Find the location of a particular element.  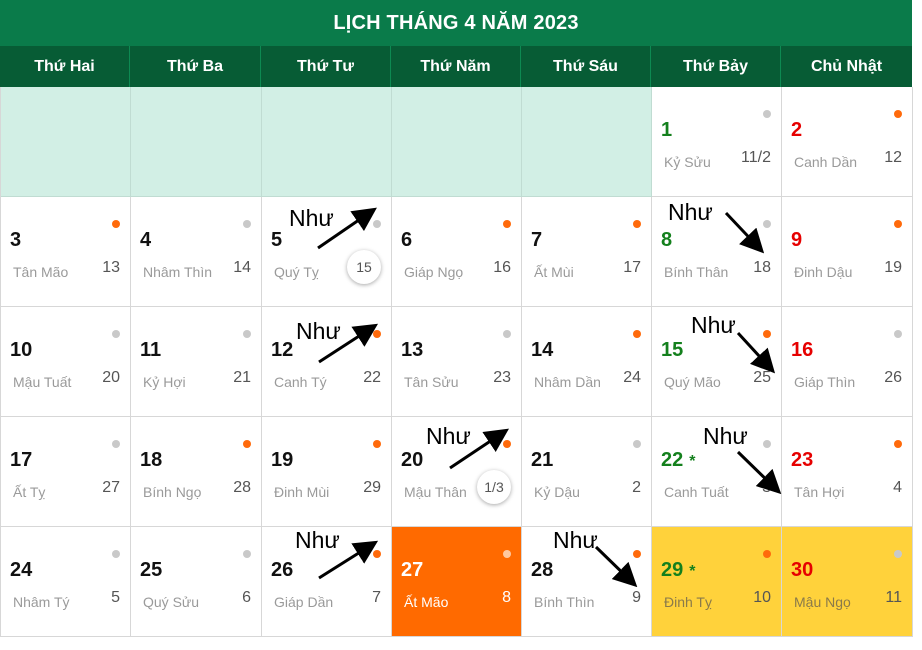

can-chi-label: Canh Tý is located at coordinates (300, 382).